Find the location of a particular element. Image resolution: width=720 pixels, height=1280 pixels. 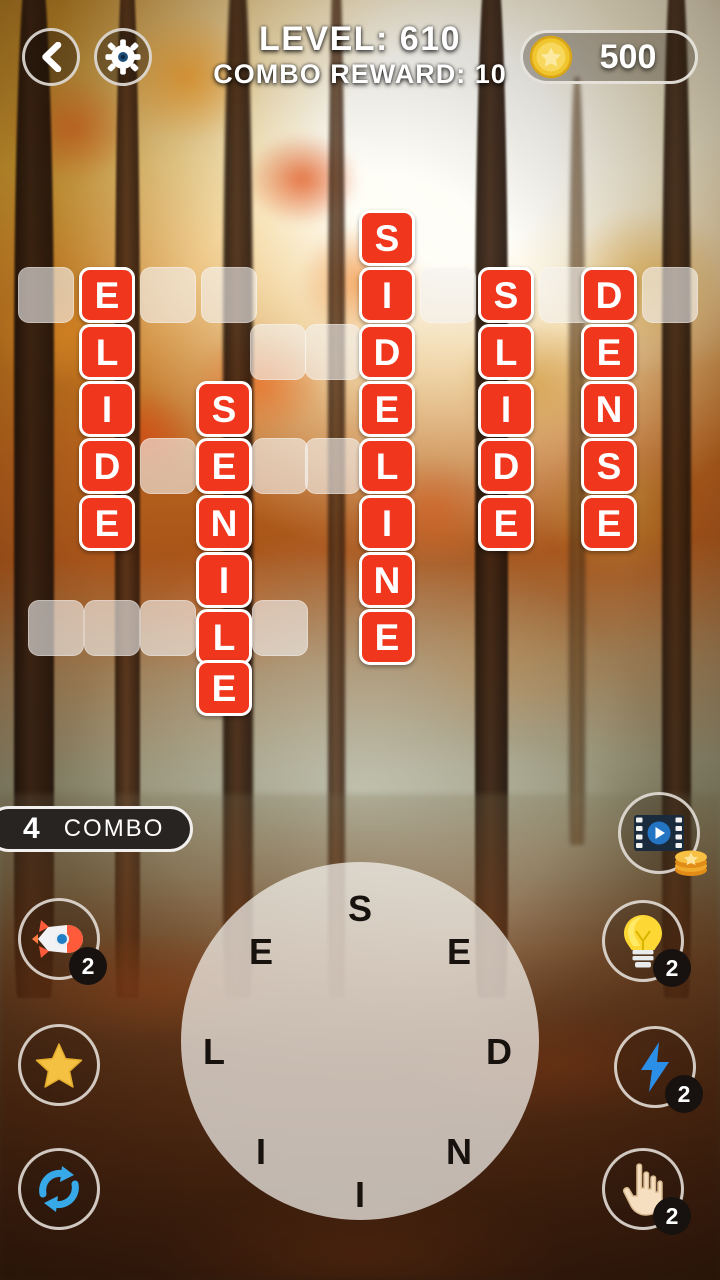

coin-counter: 500 is located at coordinates (609, 57).